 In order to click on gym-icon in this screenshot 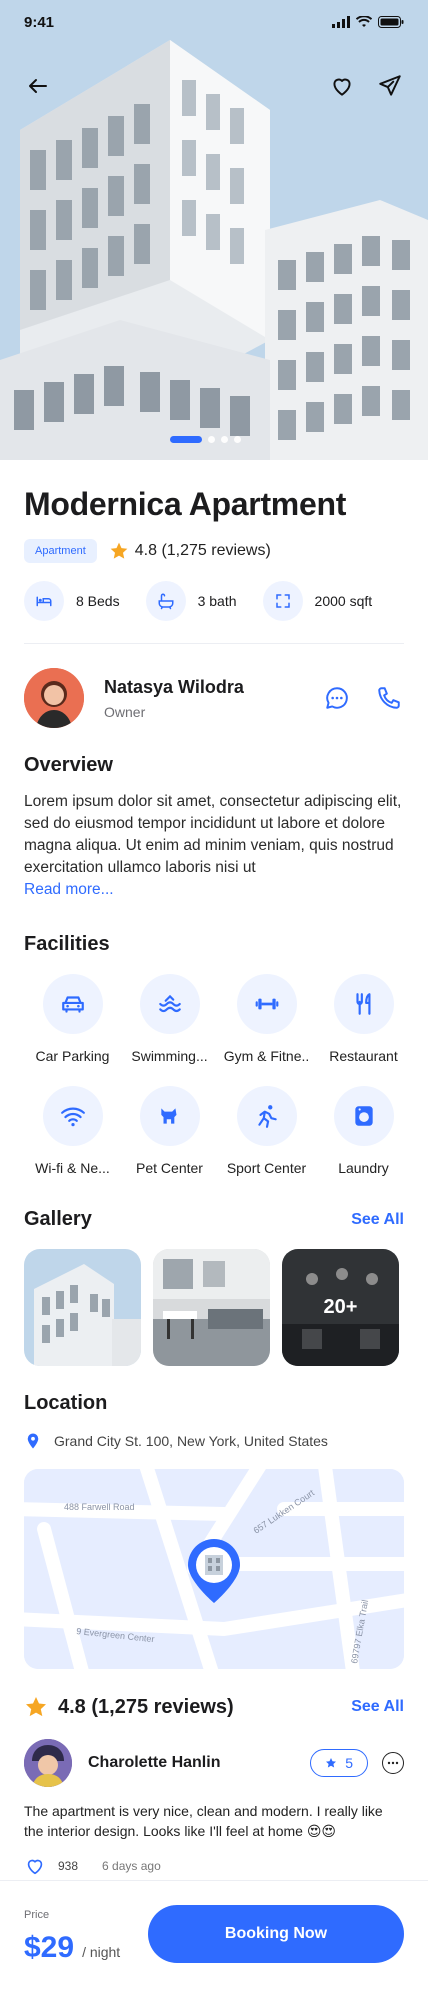, I will do `click(266, 1004)`.